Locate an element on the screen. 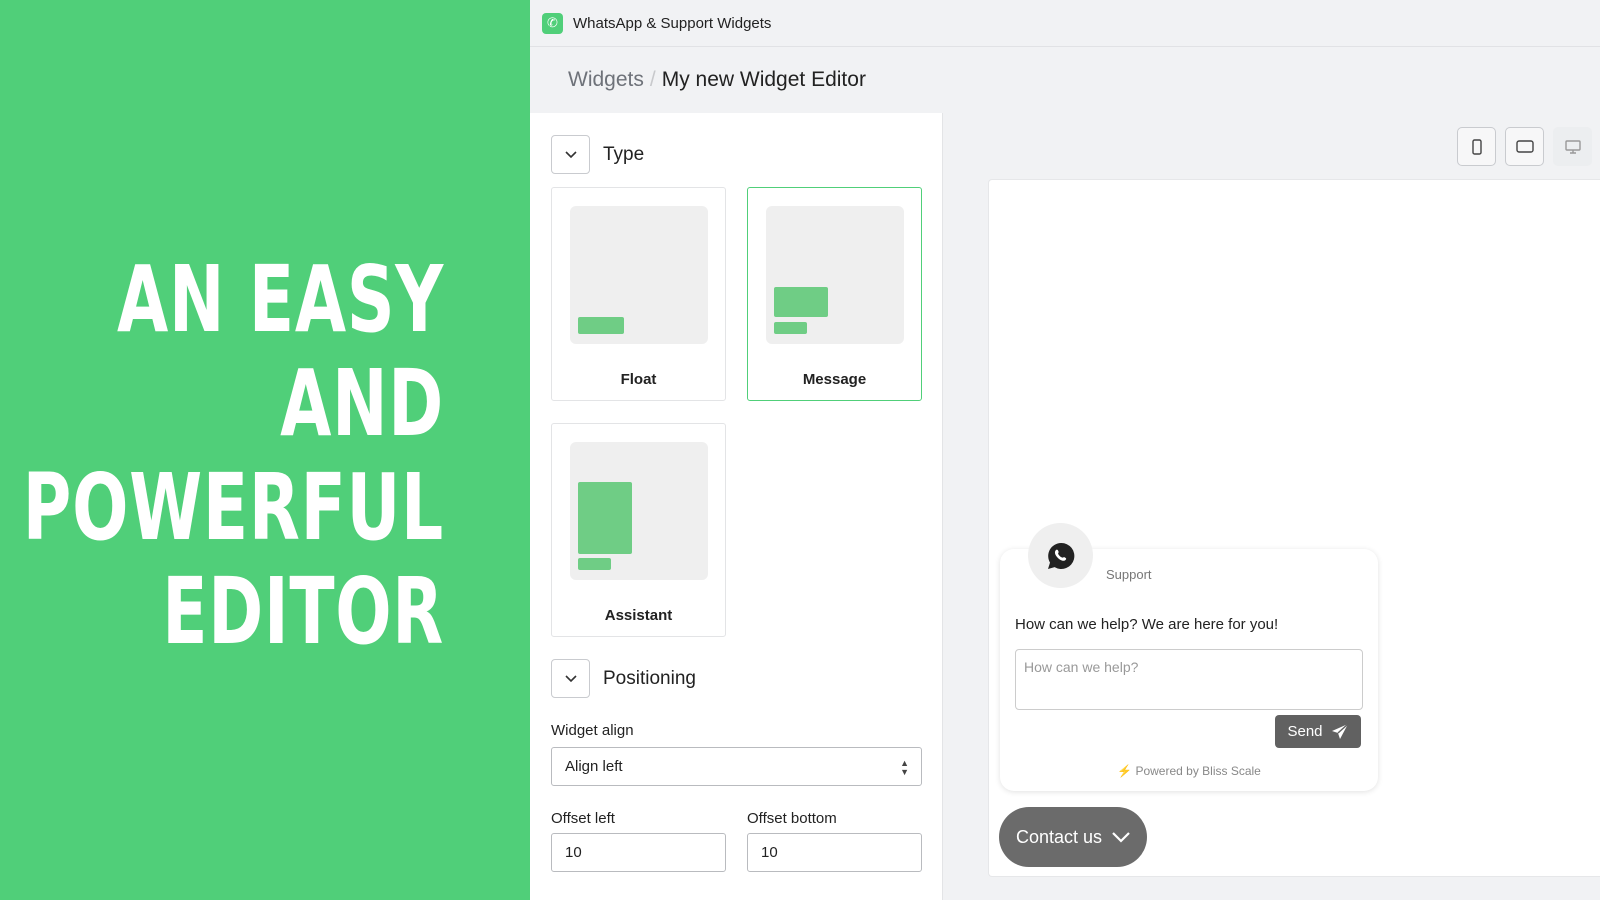  widget-align-select: Align left ▲ ▼ is located at coordinates (736, 766).